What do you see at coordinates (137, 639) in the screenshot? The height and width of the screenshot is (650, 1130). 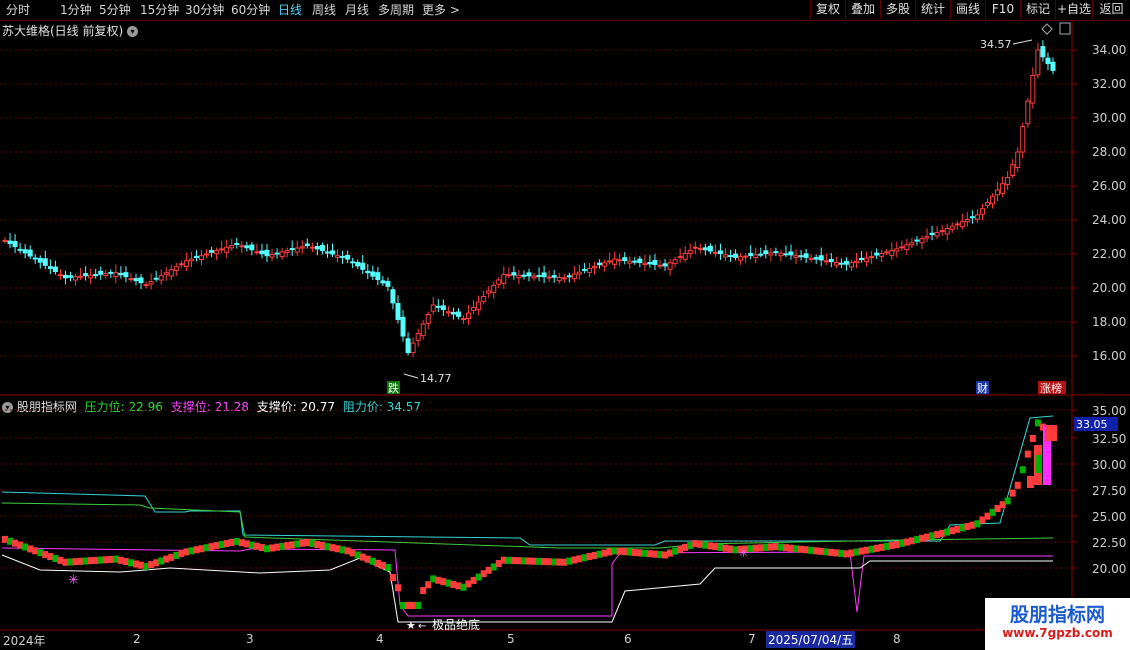 I see `date-label: 2` at bounding box center [137, 639].